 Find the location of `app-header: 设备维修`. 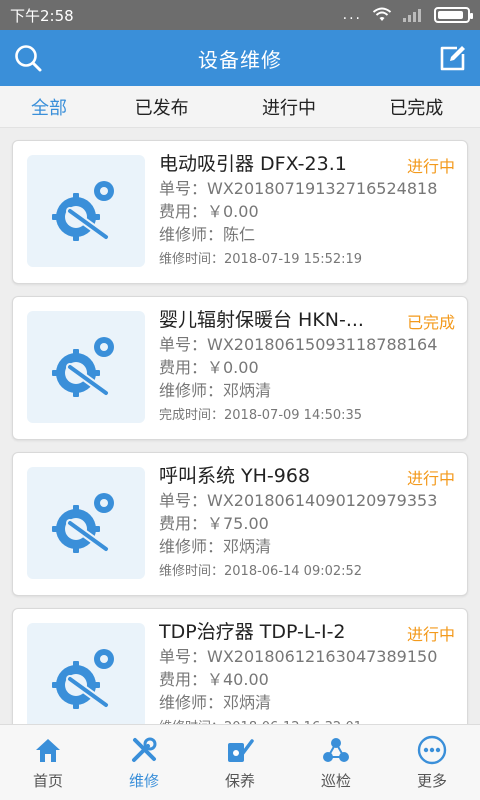

app-header: 设备维修 is located at coordinates (240, 58).